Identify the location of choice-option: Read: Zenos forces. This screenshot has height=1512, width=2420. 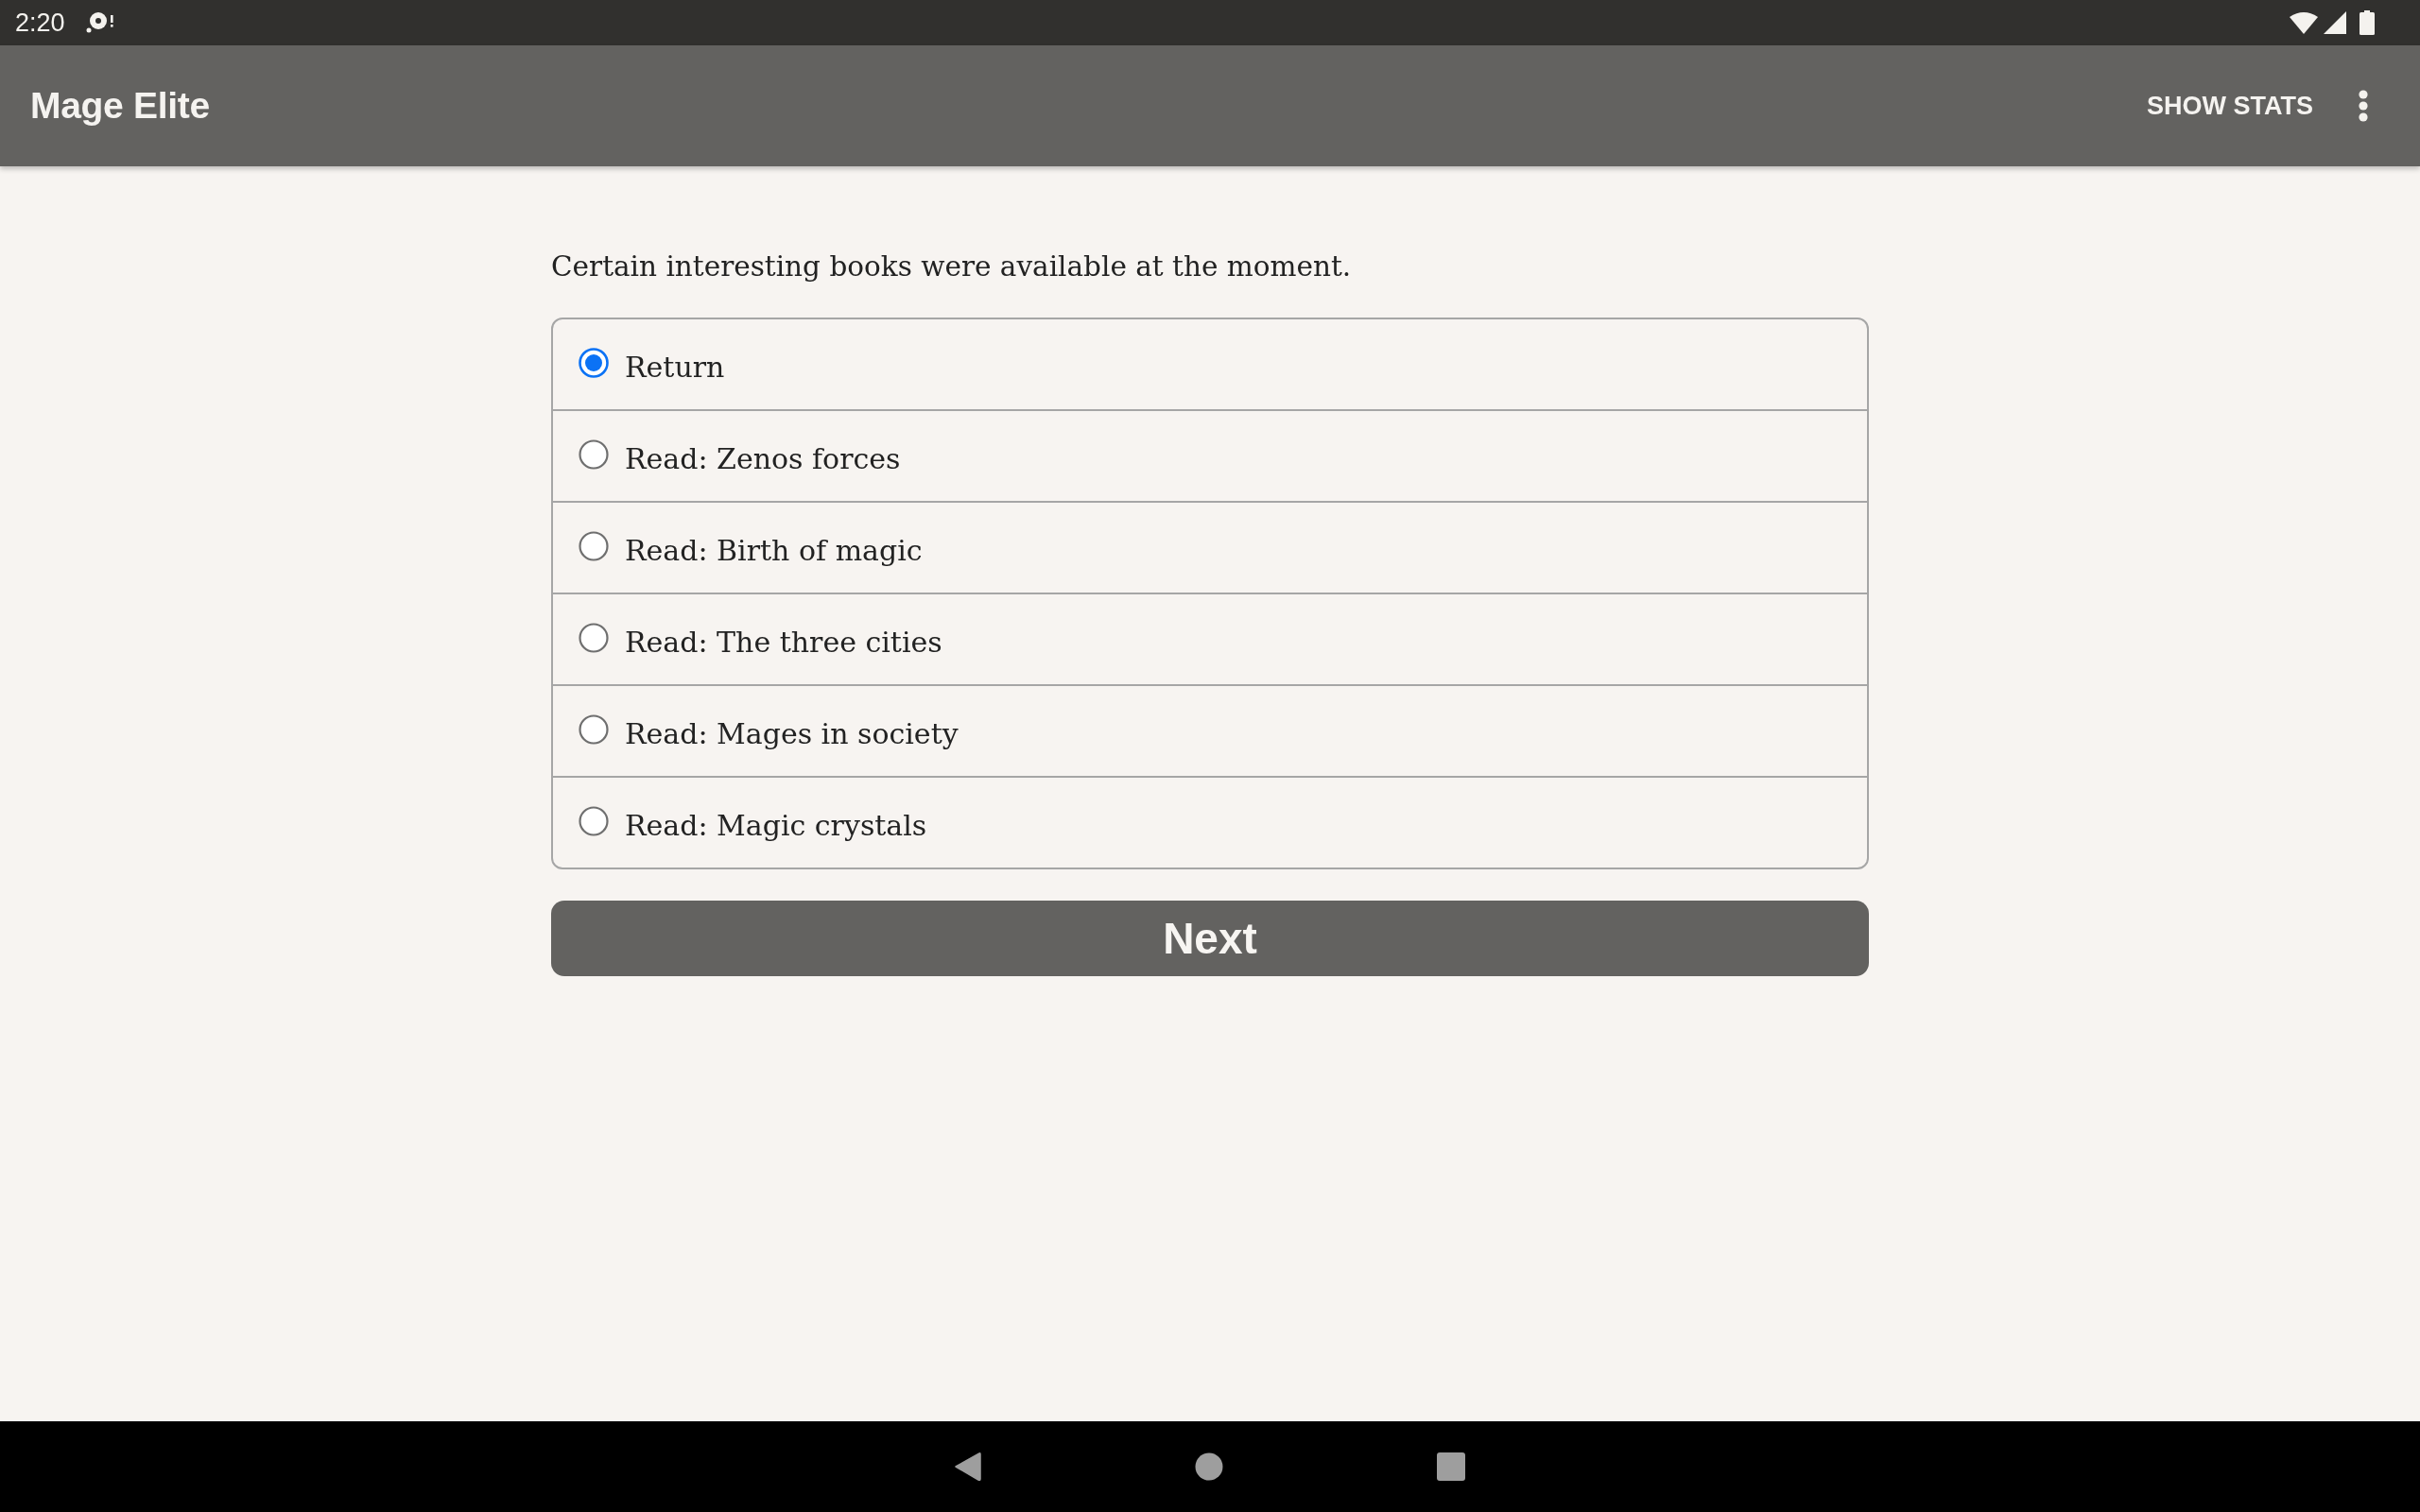
(1210, 455).